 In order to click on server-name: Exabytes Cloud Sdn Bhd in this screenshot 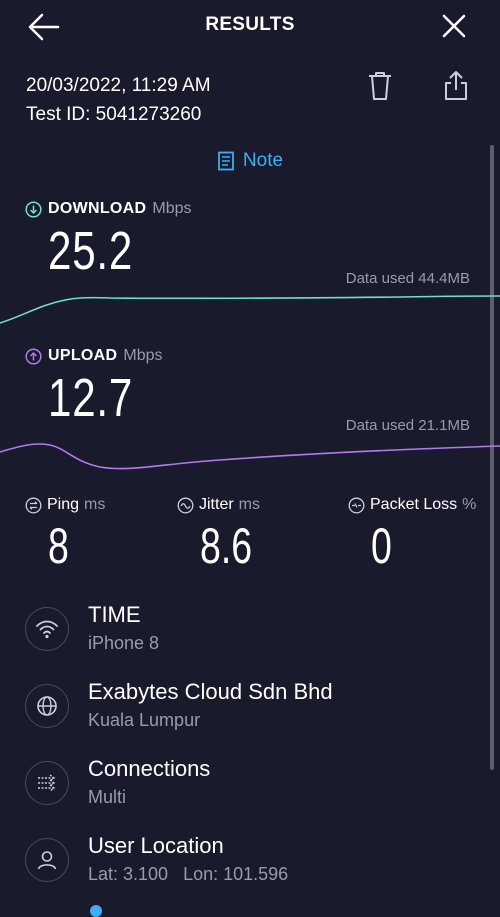, I will do `click(210, 692)`.